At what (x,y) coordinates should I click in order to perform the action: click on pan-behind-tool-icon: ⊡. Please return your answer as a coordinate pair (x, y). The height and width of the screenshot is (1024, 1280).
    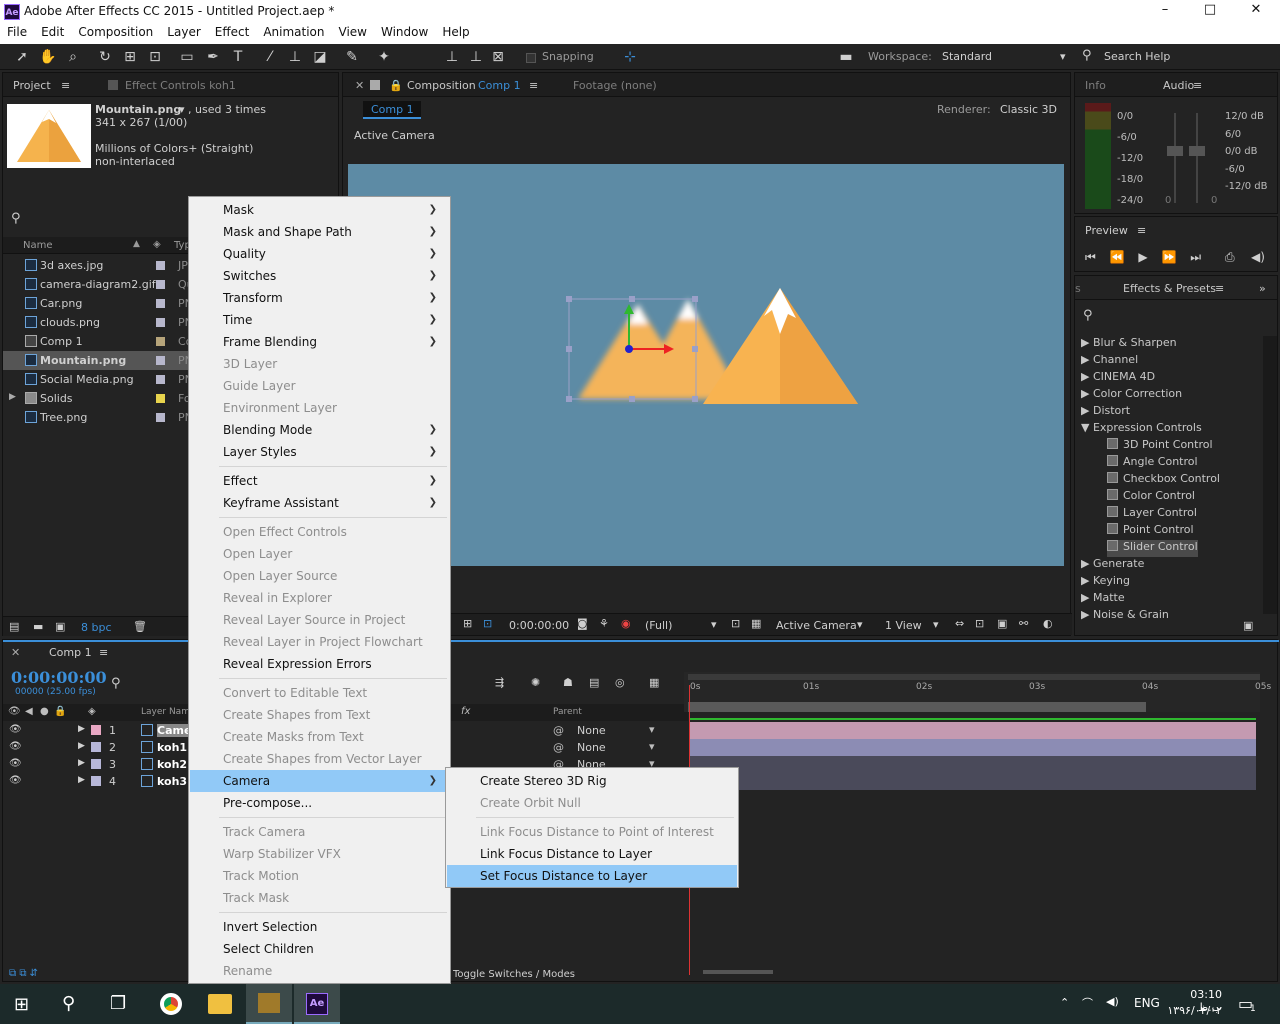
    Looking at the image, I should click on (155, 57).